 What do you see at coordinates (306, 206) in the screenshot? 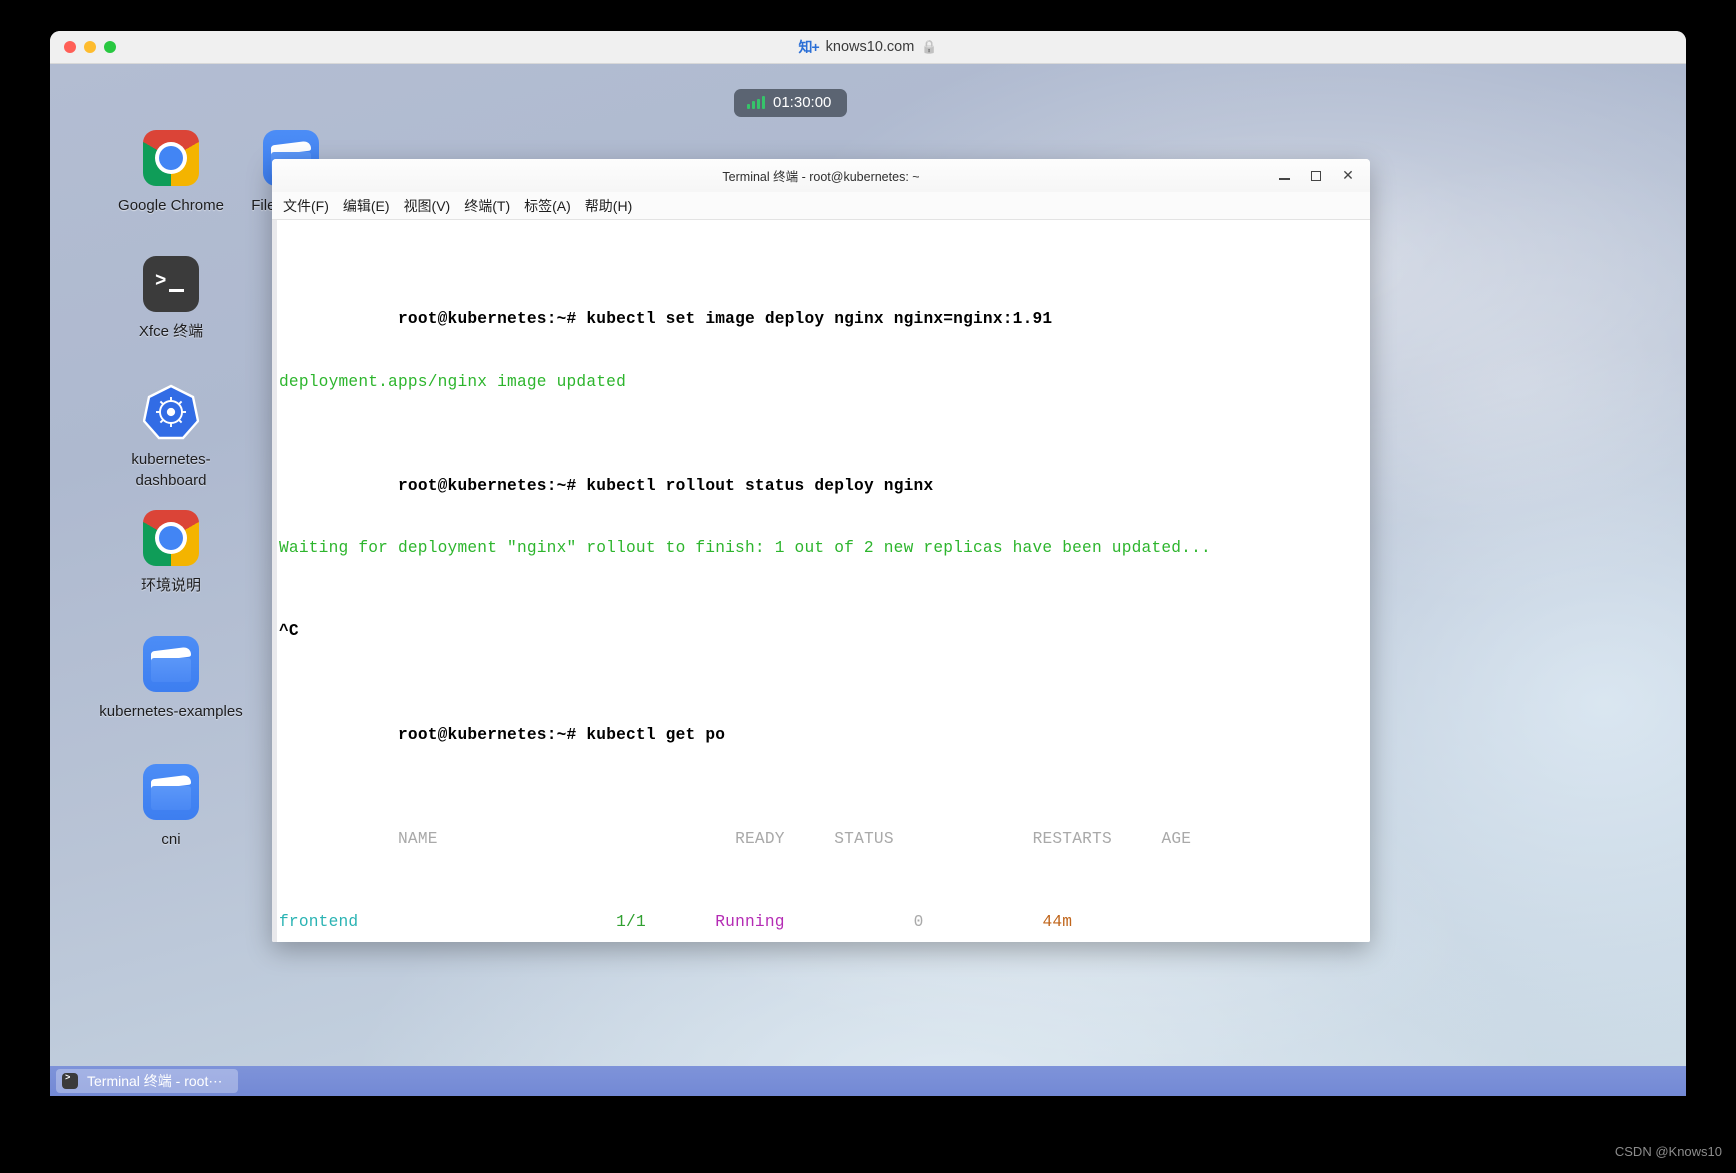
I see `menu-file: 文件(F)` at bounding box center [306, 206].